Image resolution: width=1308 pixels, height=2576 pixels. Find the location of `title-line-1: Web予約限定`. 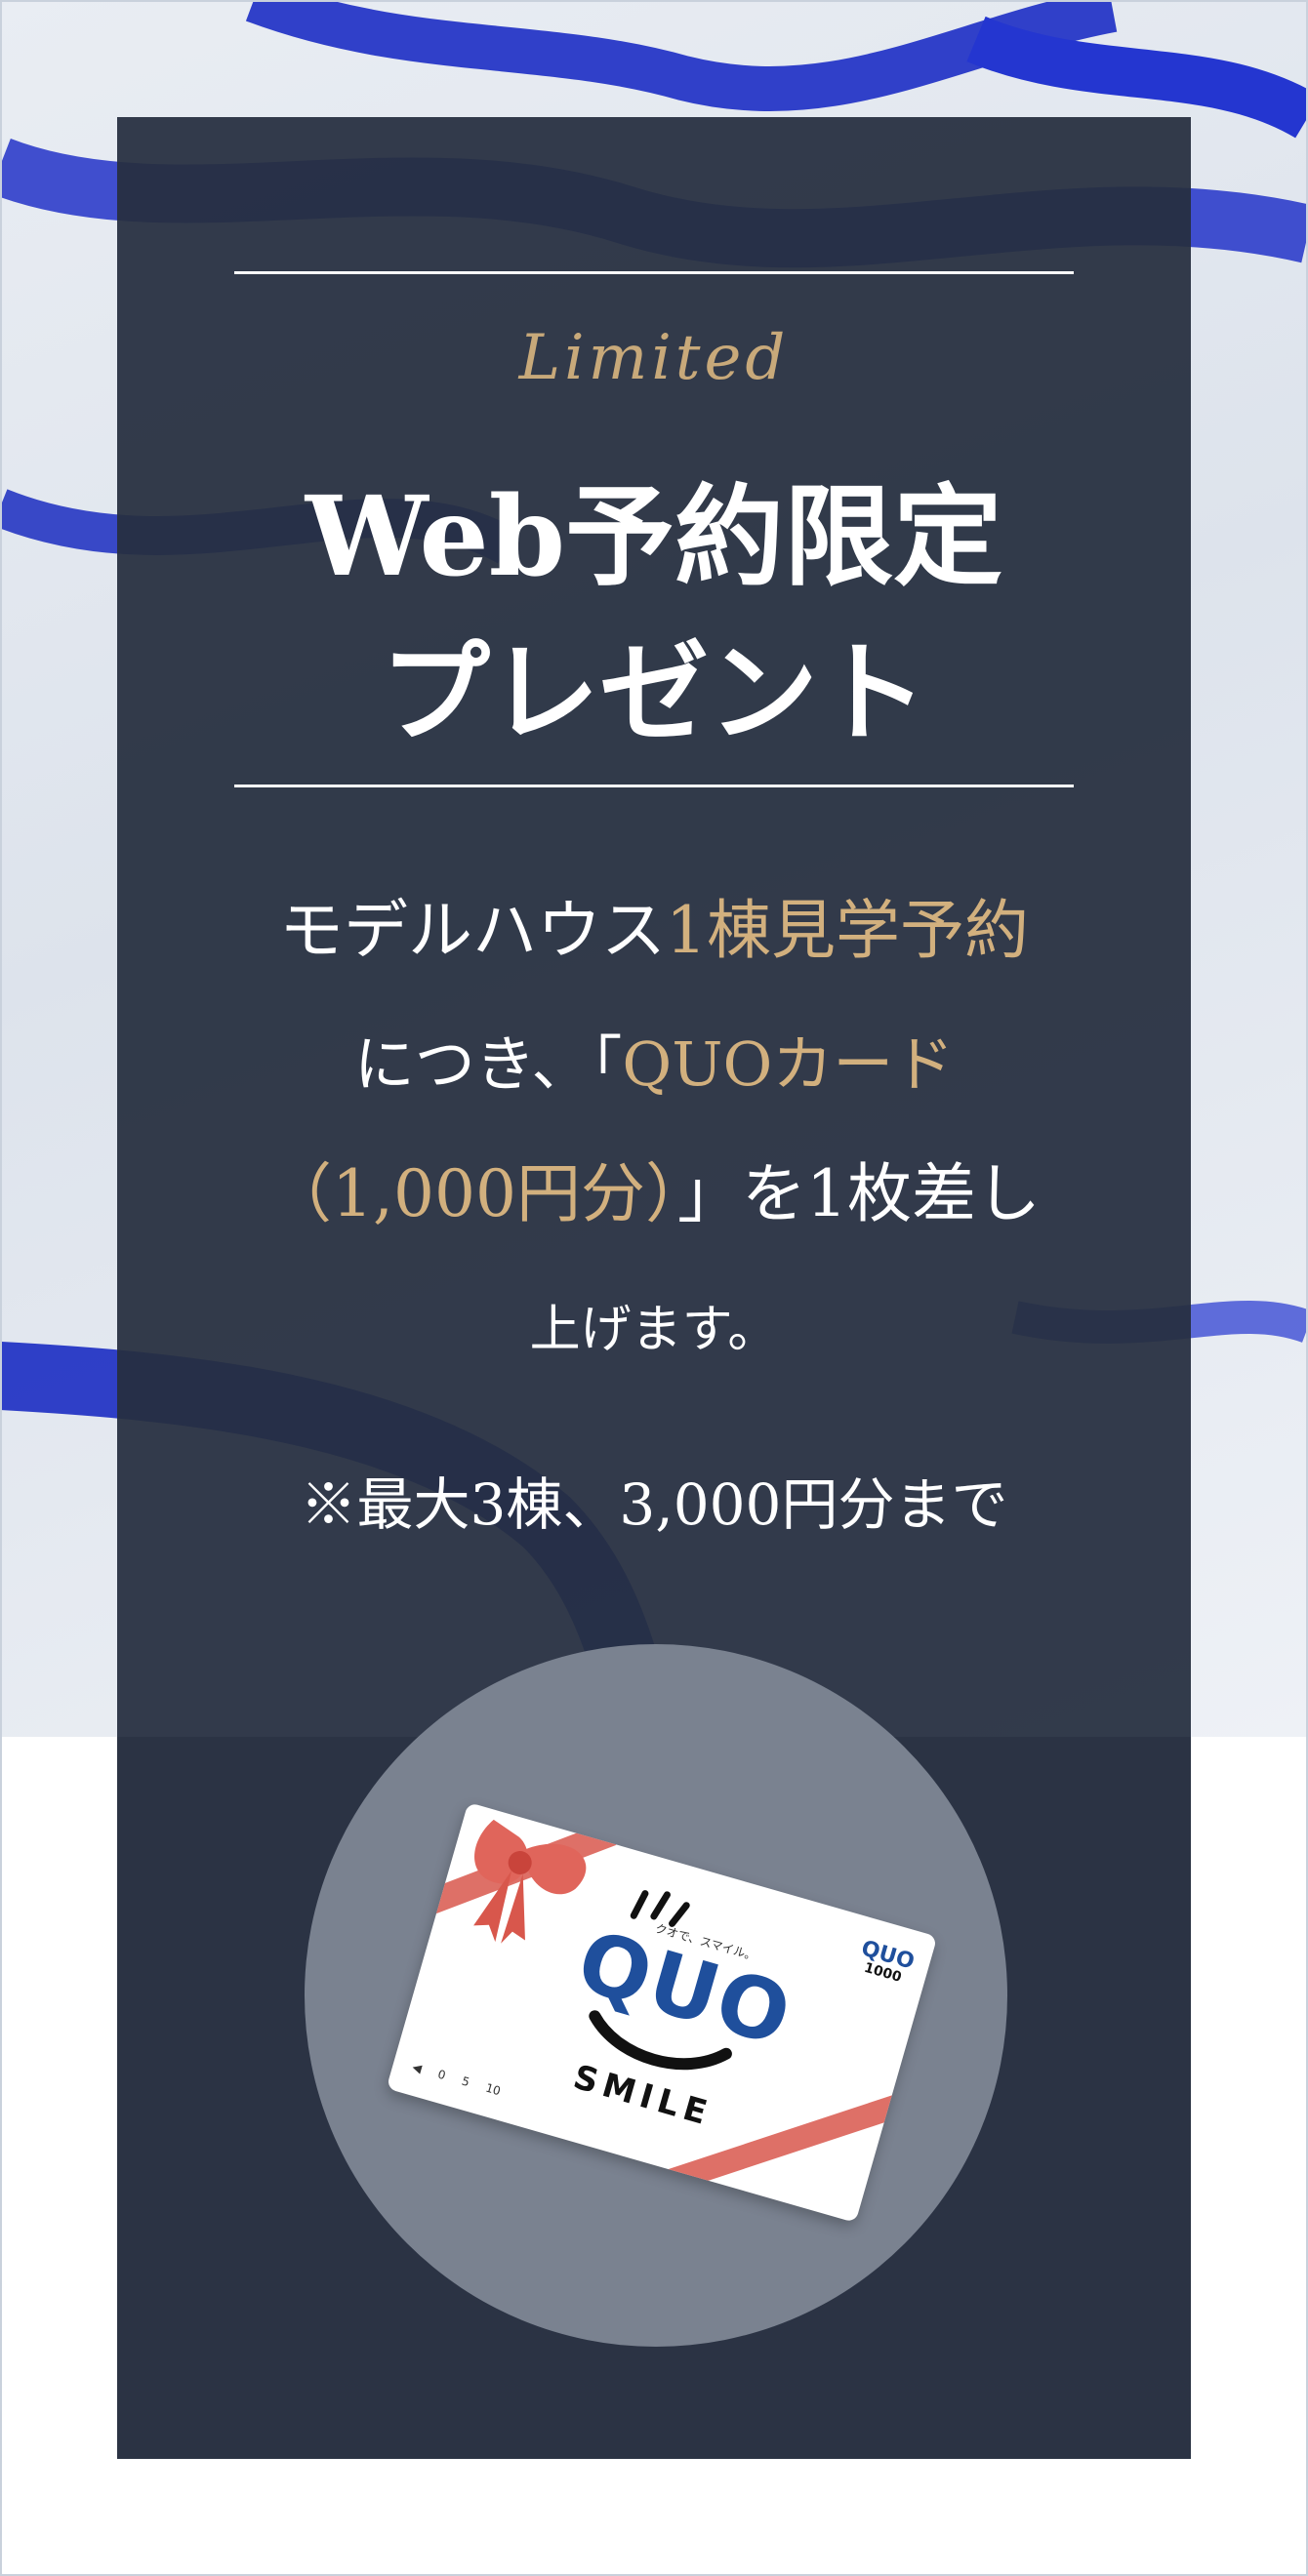

title-line-1: Web予約限定 is located at coordinates (654, 537).